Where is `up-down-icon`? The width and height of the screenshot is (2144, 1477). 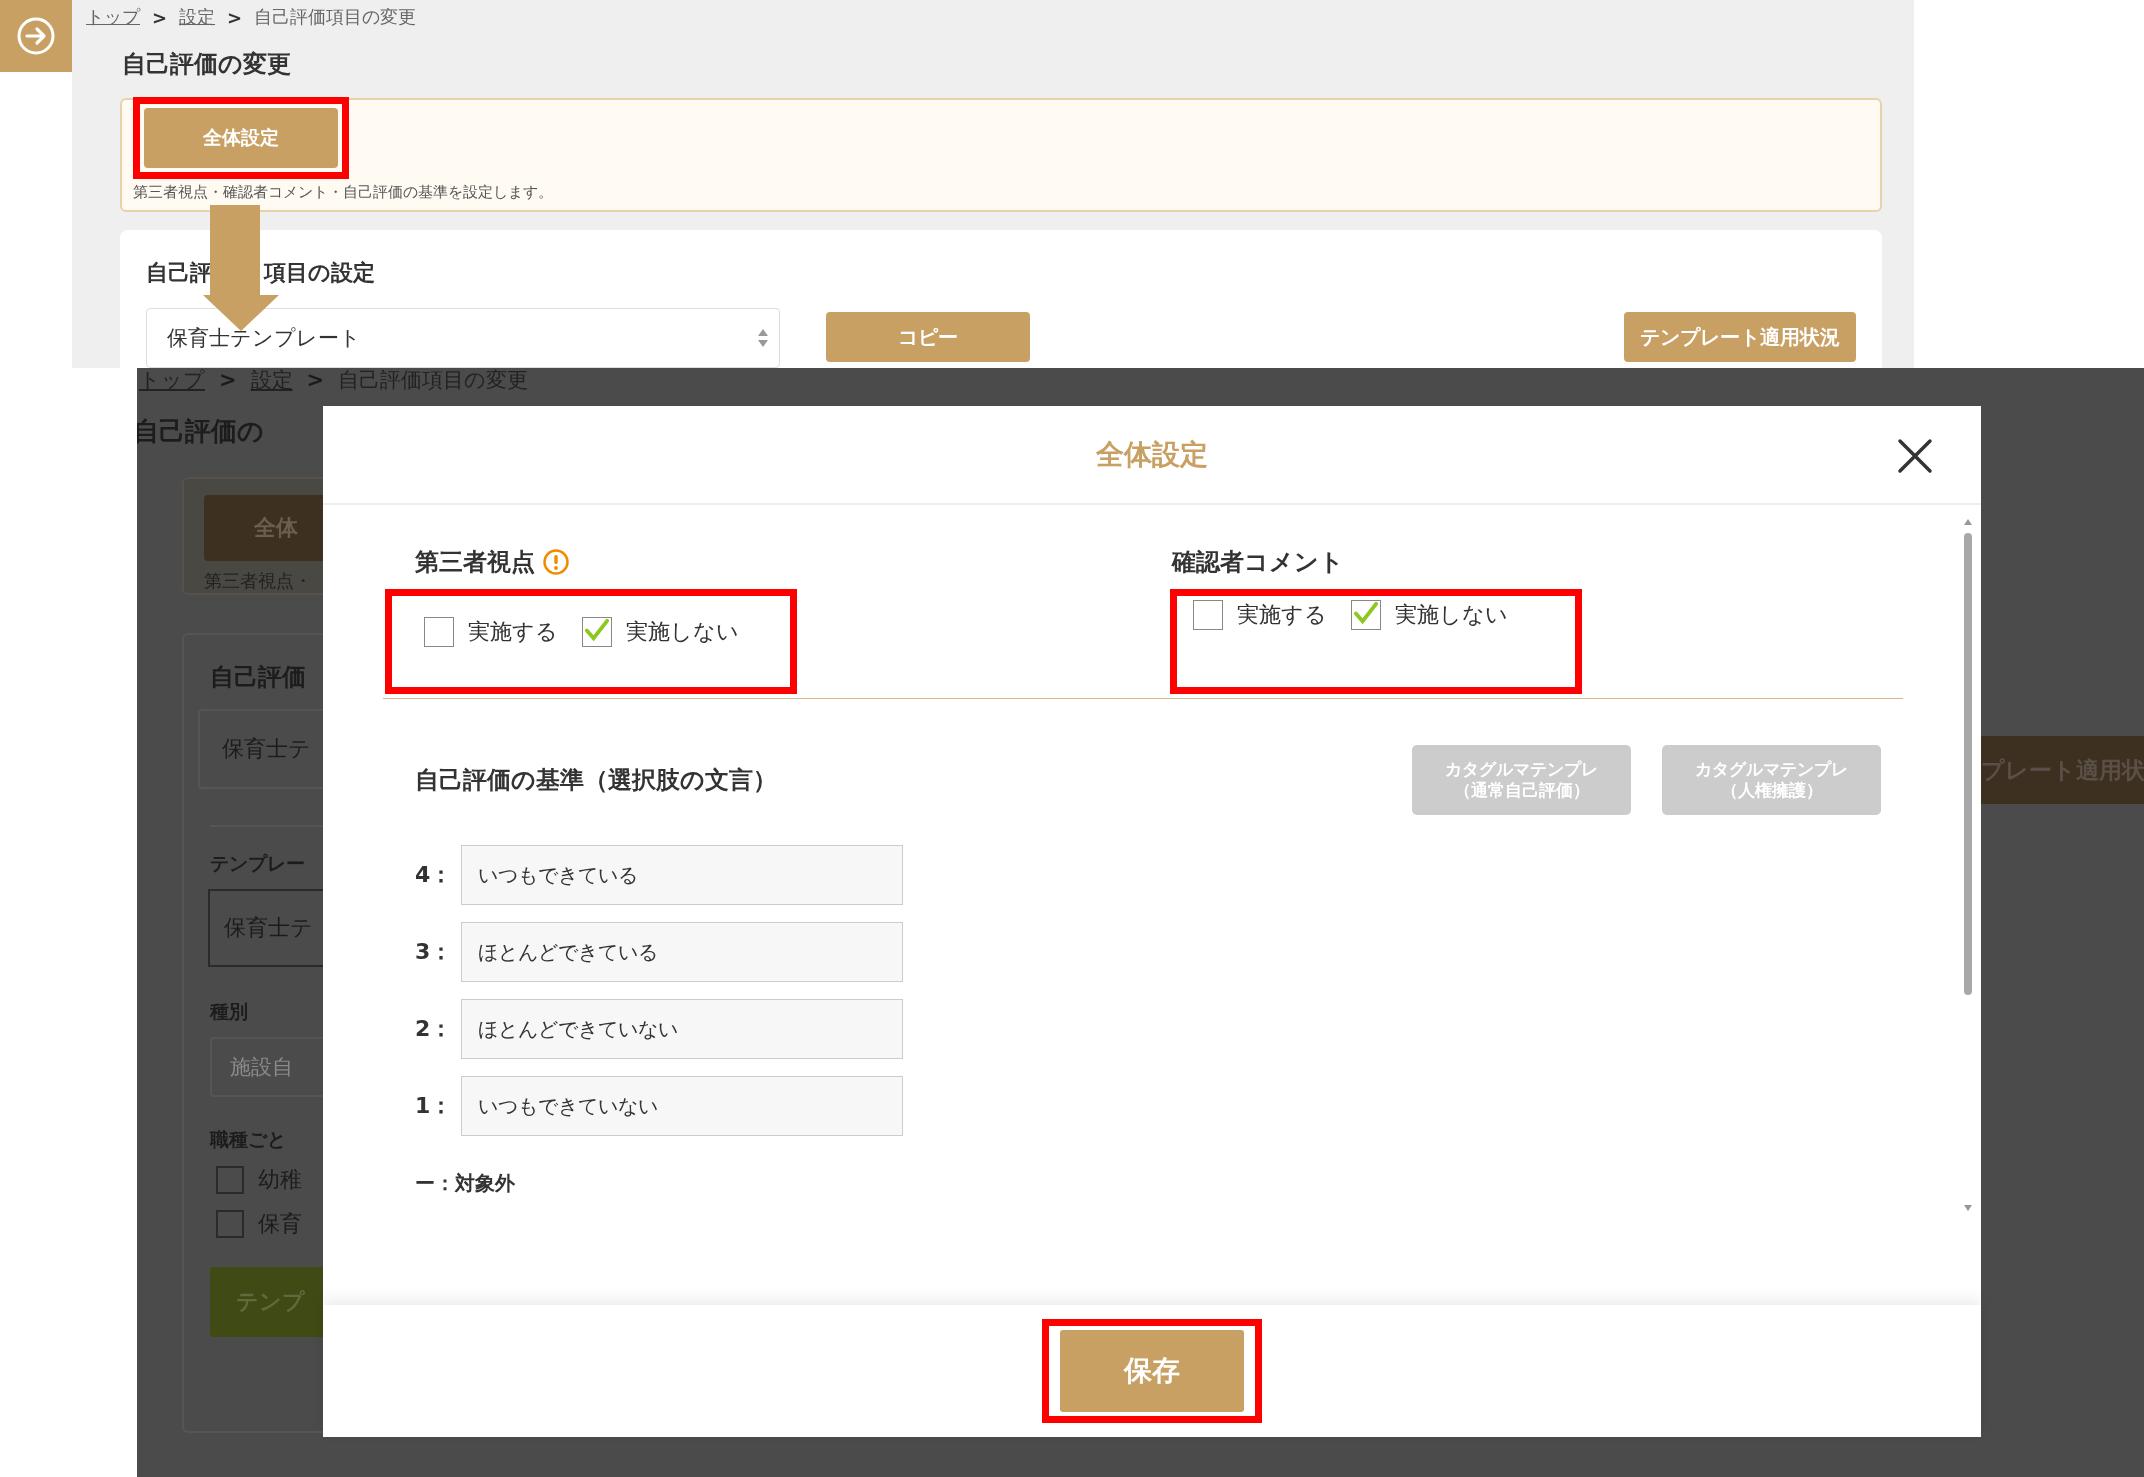 up-down-icon is located at coordinates (763, 338).